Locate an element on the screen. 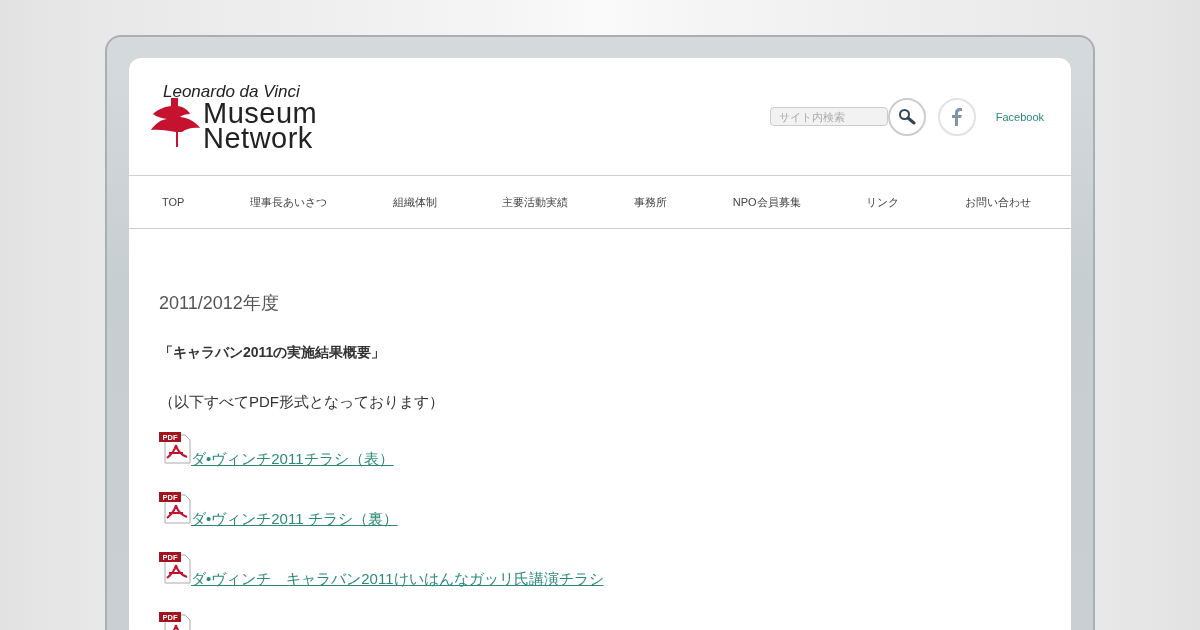 The height and width of the screenshot is (630, 1200). facebook-button is located at coordinates (956, 116).